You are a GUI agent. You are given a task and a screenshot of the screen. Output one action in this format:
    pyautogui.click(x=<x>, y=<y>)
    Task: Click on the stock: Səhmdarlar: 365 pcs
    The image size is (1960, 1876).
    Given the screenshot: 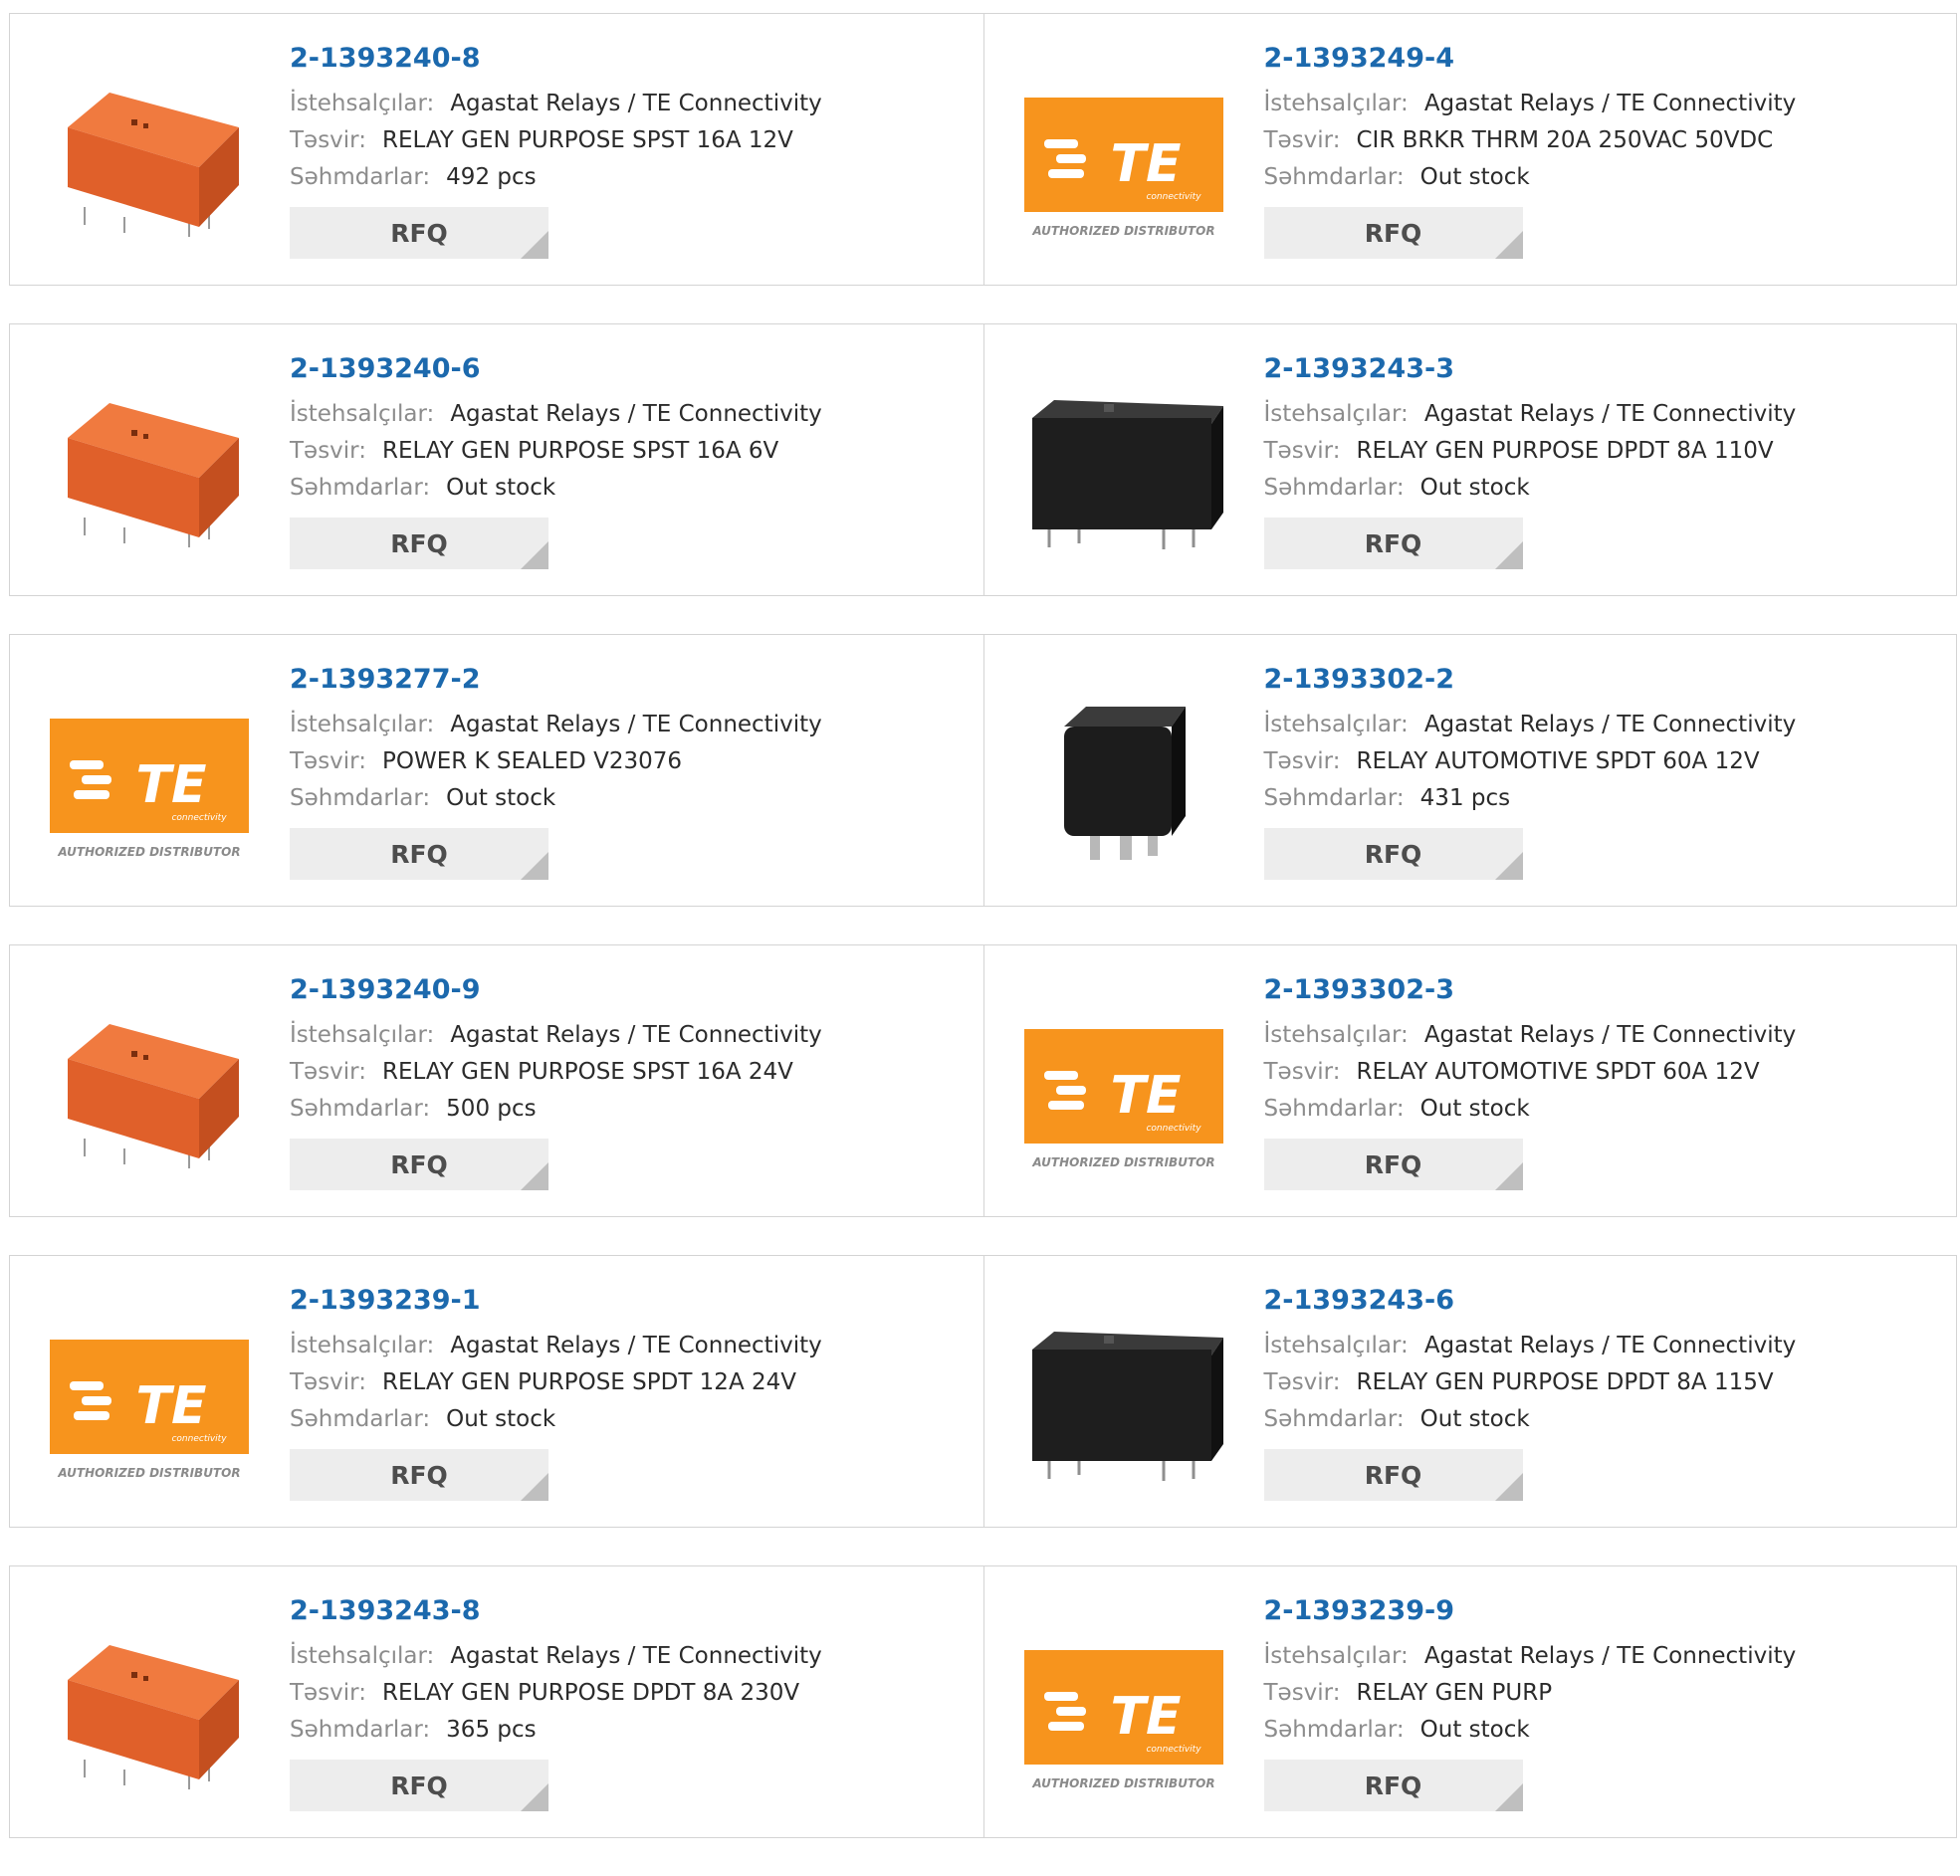 What is the action you would take?
    pyautogui.click(x=556, y=1730)
    